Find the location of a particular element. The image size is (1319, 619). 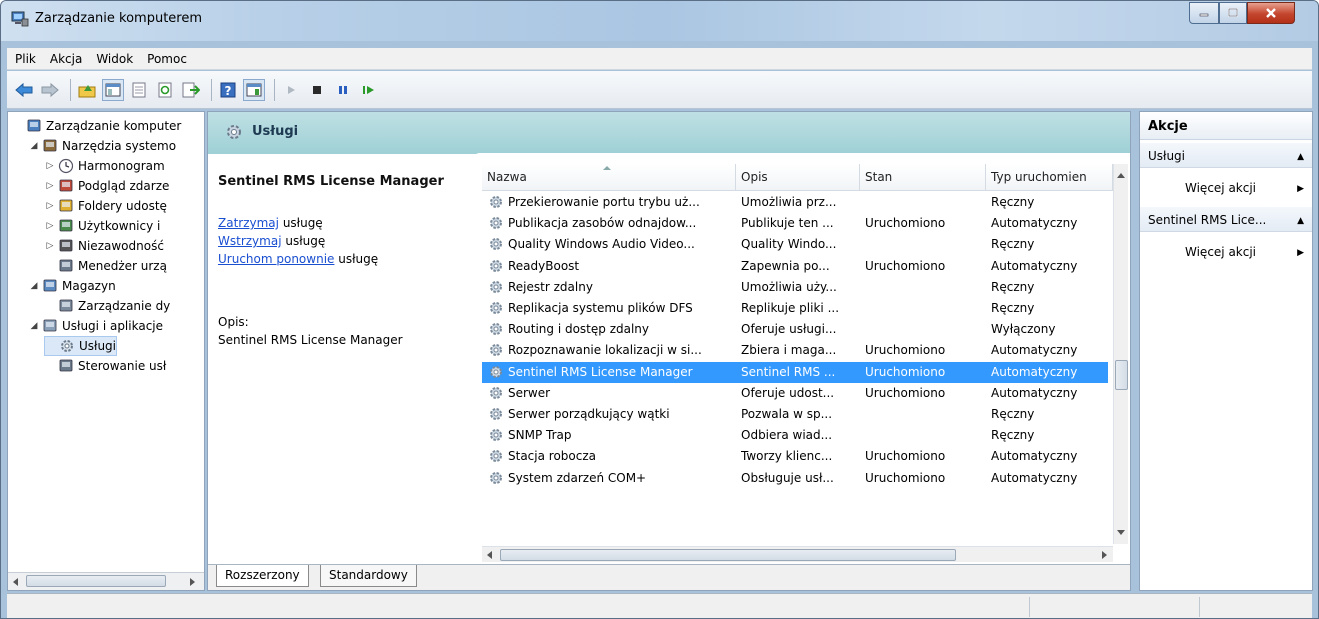

tree-item: Zarządzanie komputer is located at coordinates (96, 126).